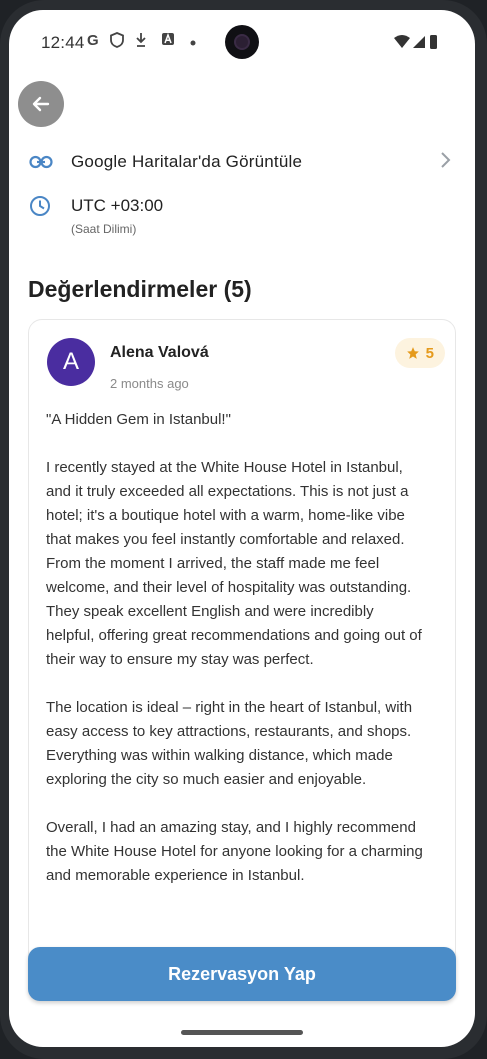 This screenshot has height=1059, width=487. I want to click on maps-link-label: Google Haritalar'da Görüntüle, so click(186, 162).